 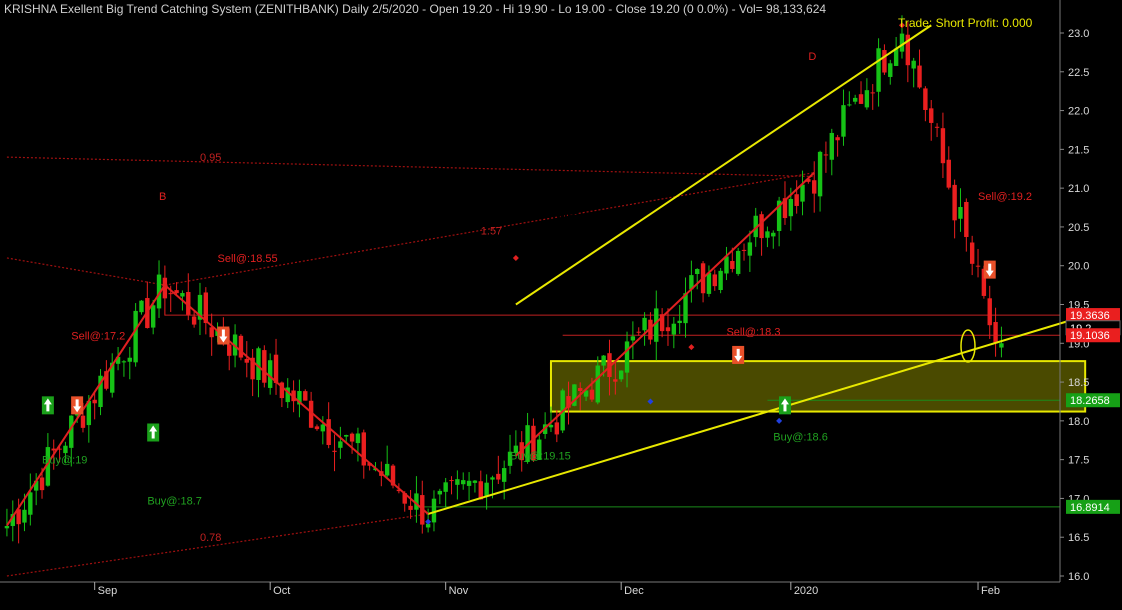 What do you see at coordinates (965, 23) in the screenshot?
I see `trade-status: Trade: Short Profit: 0.000` at bounding box center [965, 23].